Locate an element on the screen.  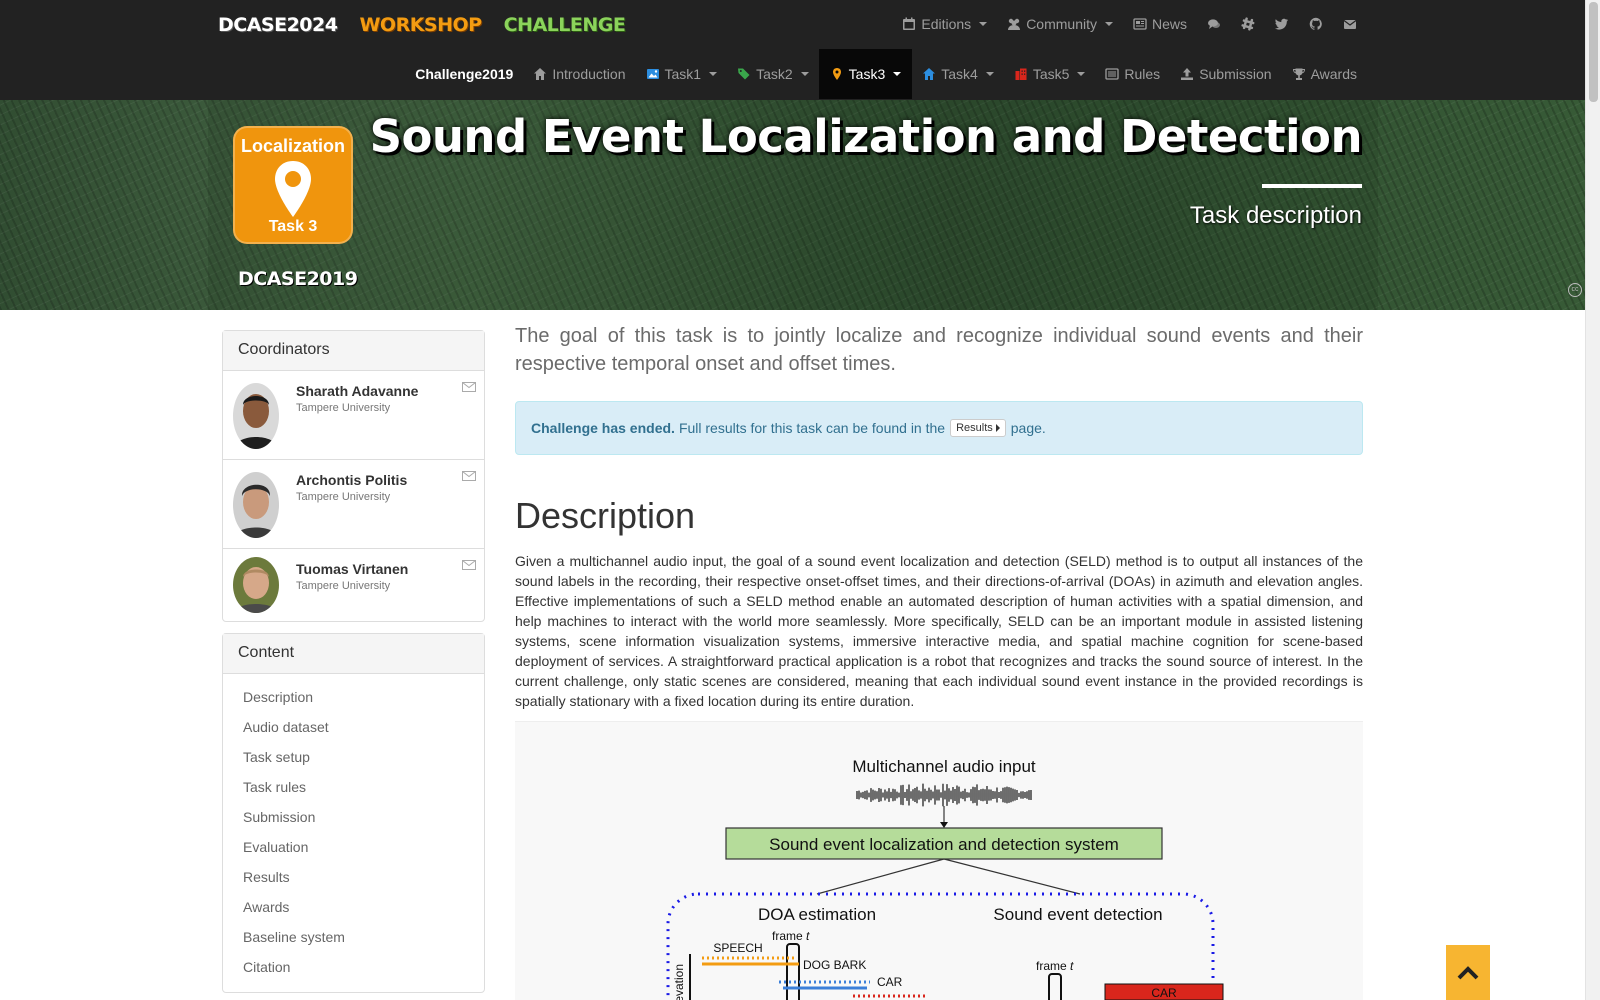
image-icon is located at coordinates (652, 74).